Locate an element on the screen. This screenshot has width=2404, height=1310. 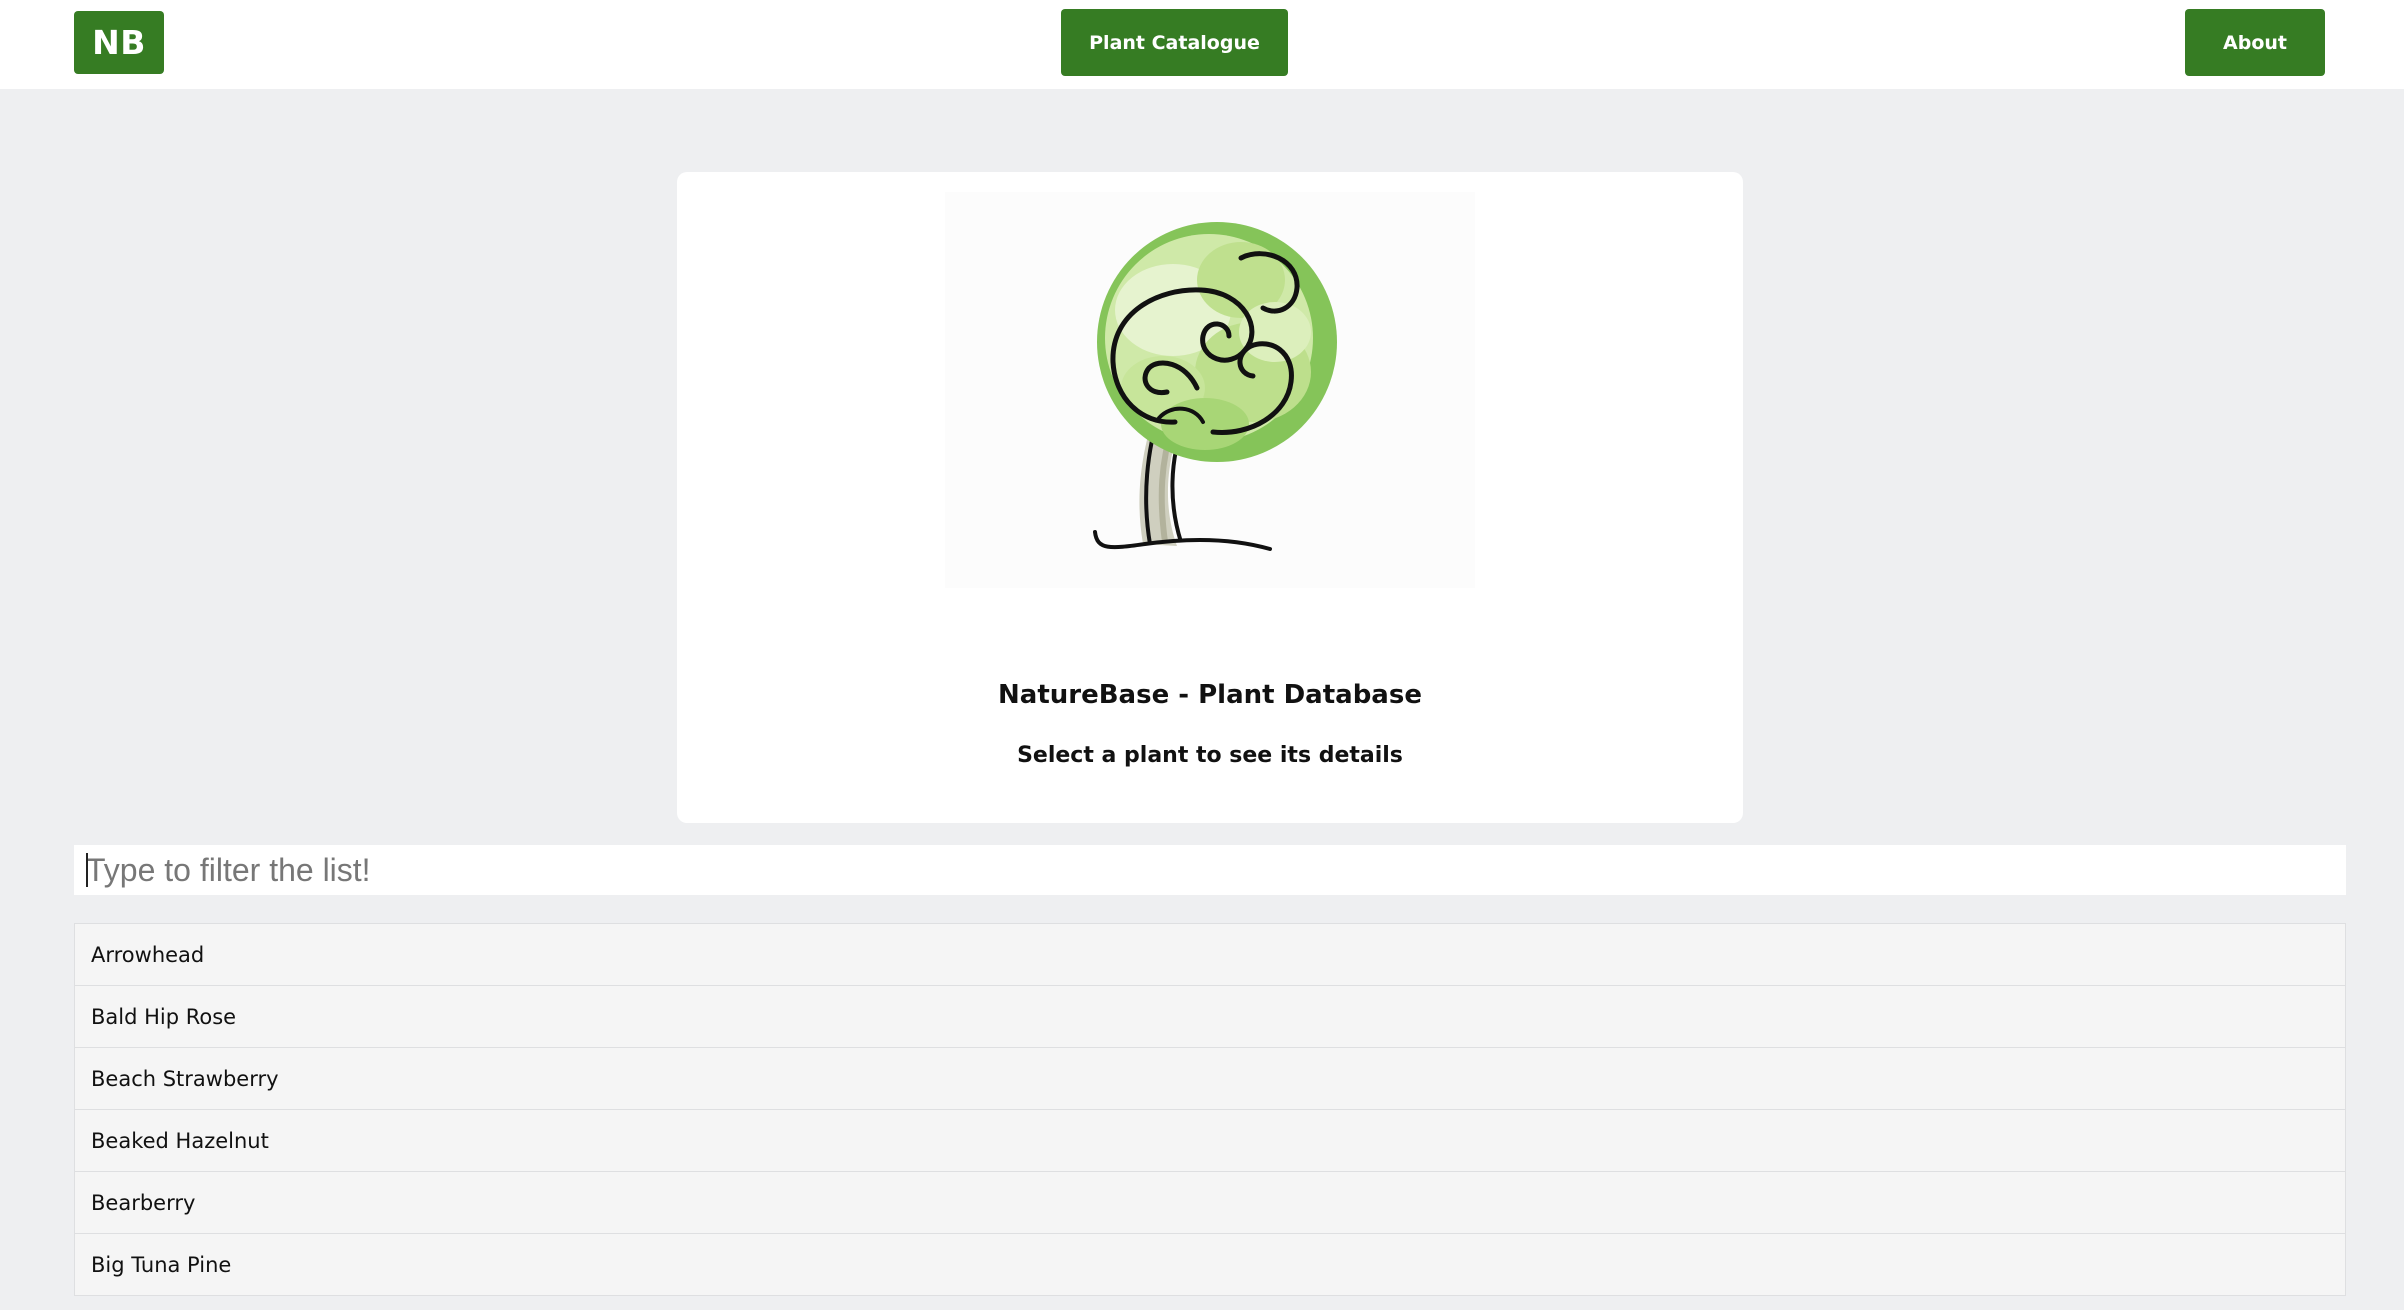
about-button: About is located at coordinates (2255, 42).